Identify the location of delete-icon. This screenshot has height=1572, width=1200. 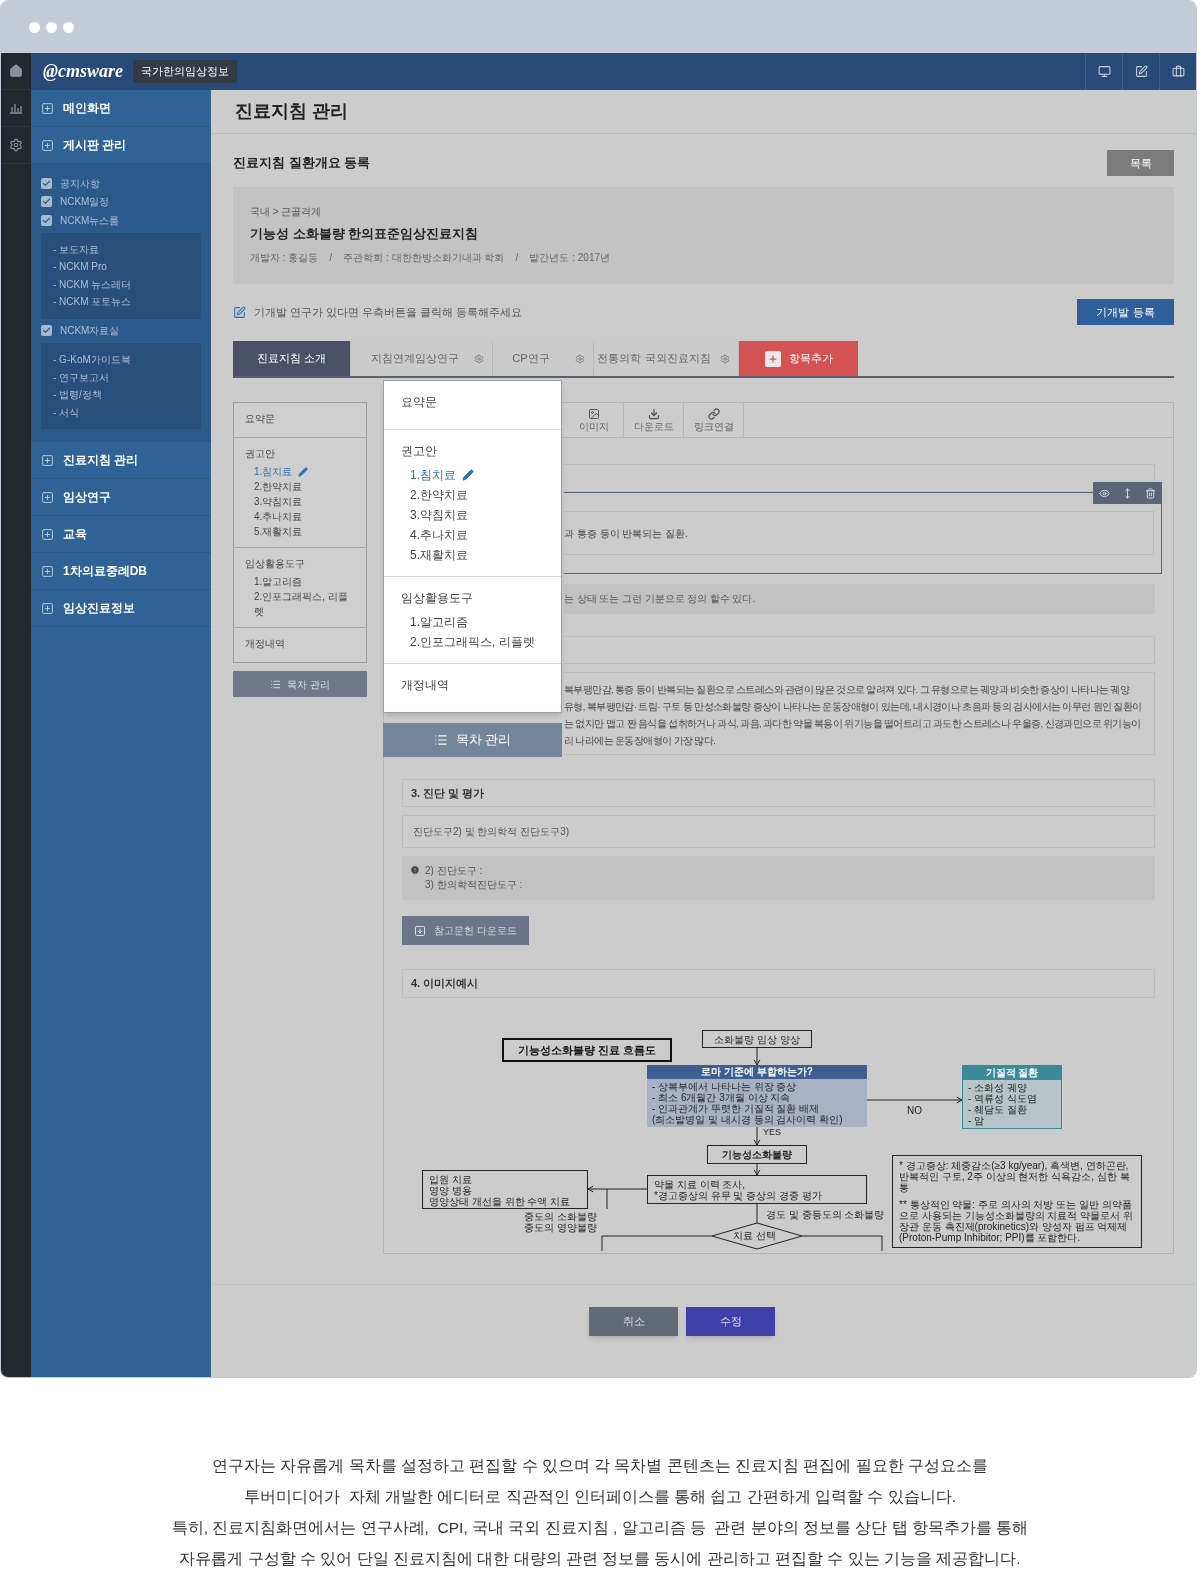
(1150, 493).